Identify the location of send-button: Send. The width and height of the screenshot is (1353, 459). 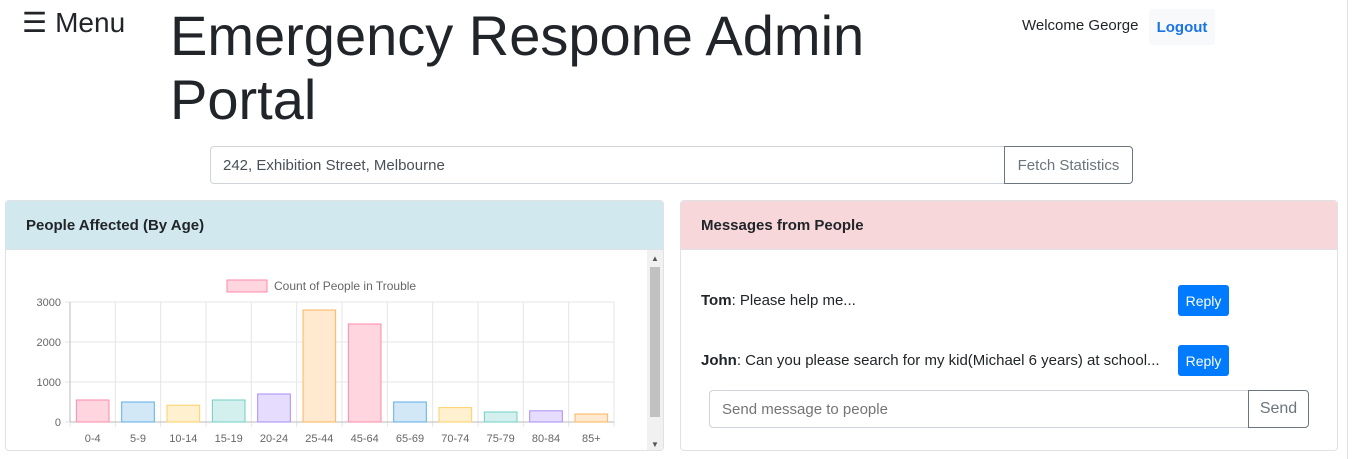
(1278, 409).